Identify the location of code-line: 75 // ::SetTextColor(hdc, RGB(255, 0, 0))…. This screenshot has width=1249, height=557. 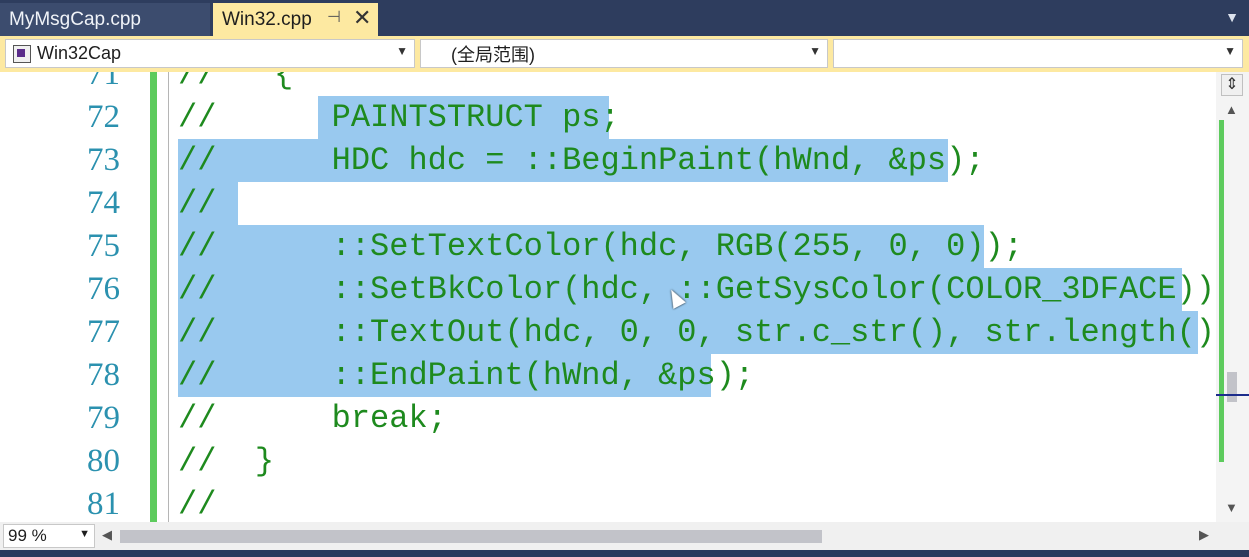
(608, 246).